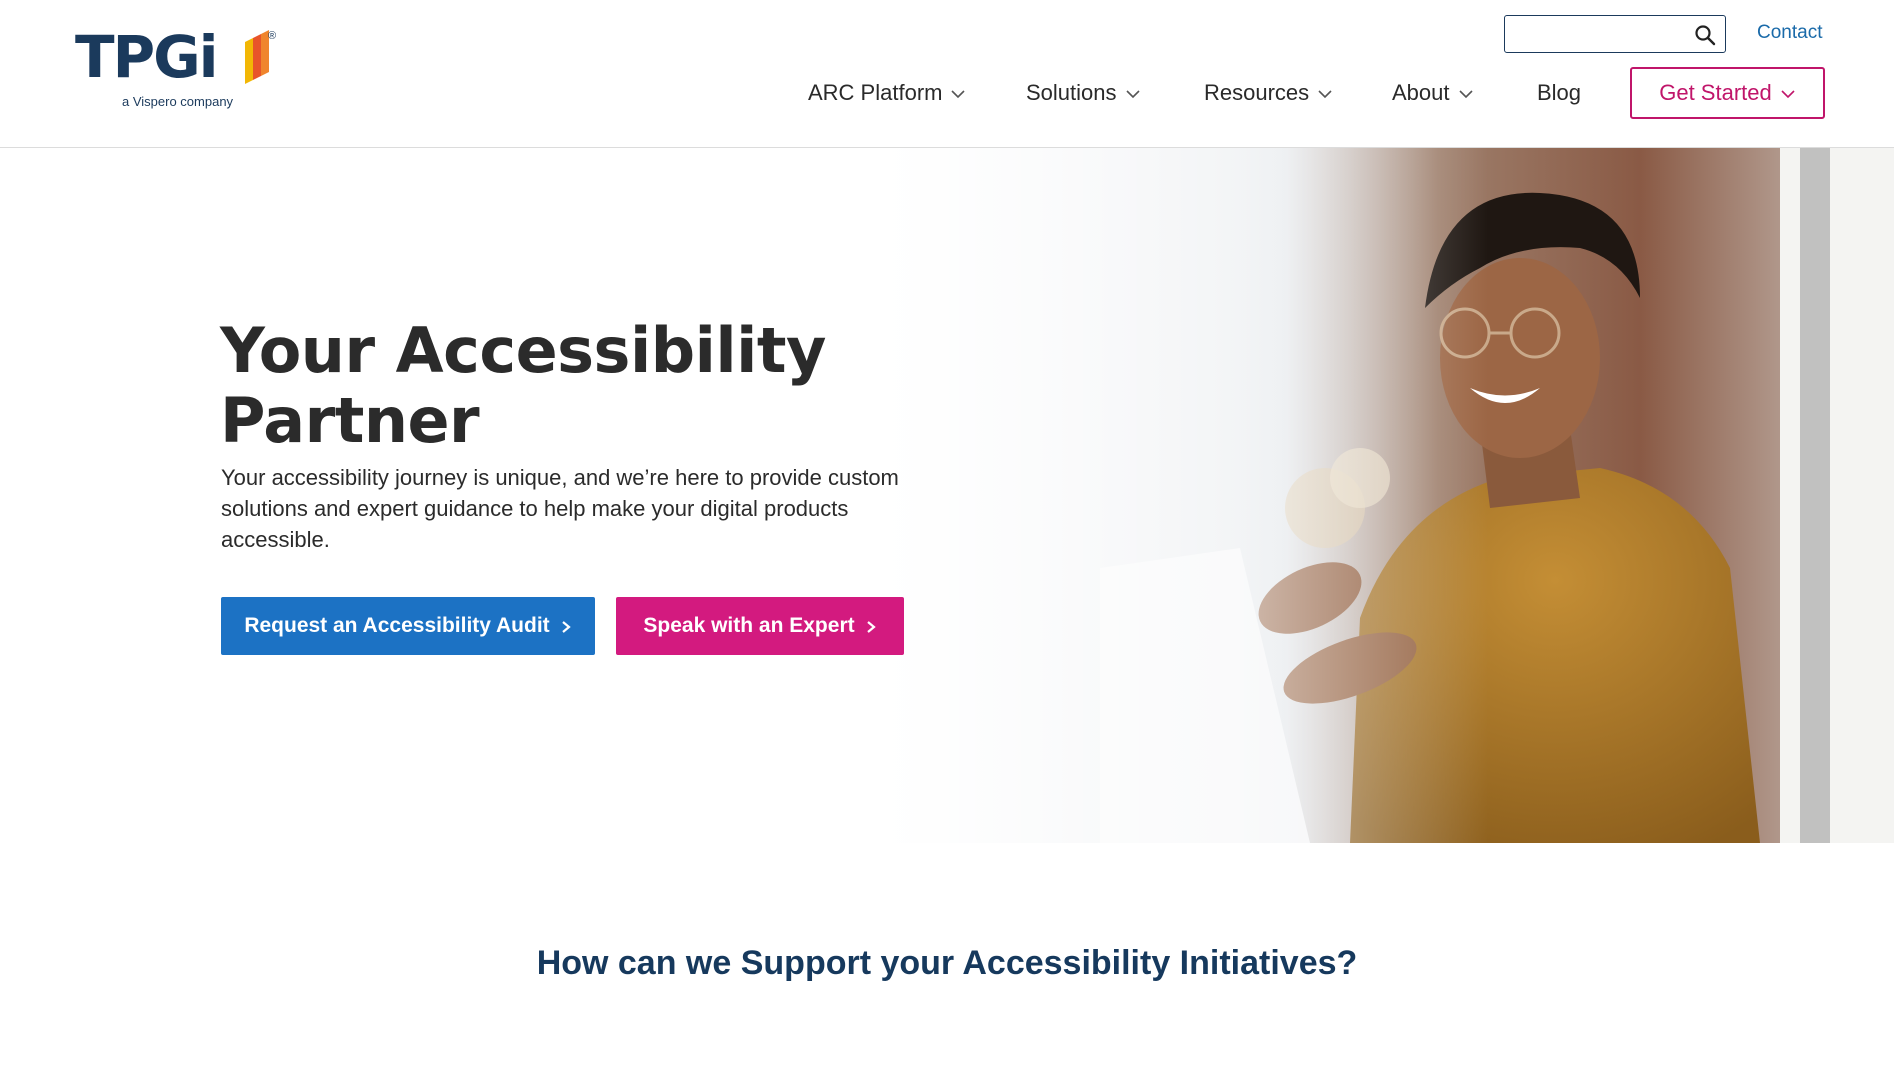 The width and height of the screenshot is (1894, 1079). I want to click on tpgi-logo: TPGi ® a Vispero company, so click(180, 67).